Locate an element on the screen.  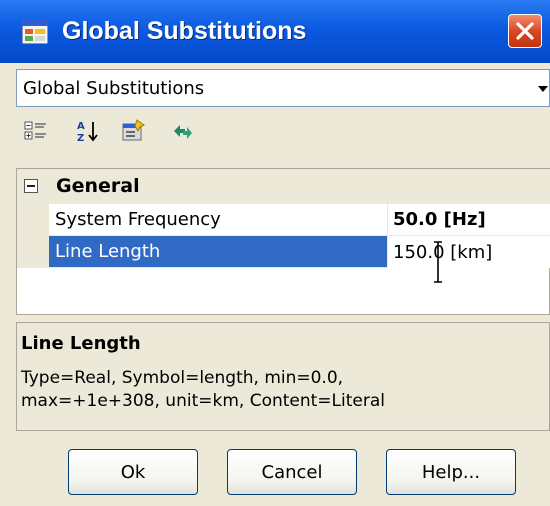
close-button is located at coordinates (525, 31).